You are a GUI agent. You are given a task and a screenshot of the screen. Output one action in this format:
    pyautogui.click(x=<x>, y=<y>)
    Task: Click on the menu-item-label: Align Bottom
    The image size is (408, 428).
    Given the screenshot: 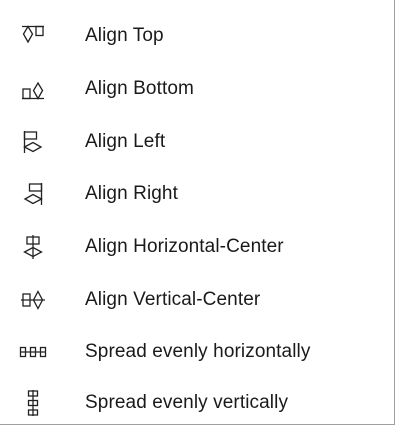 What is the action you would take?
    pyautogui.click(x=139, y=88)
    